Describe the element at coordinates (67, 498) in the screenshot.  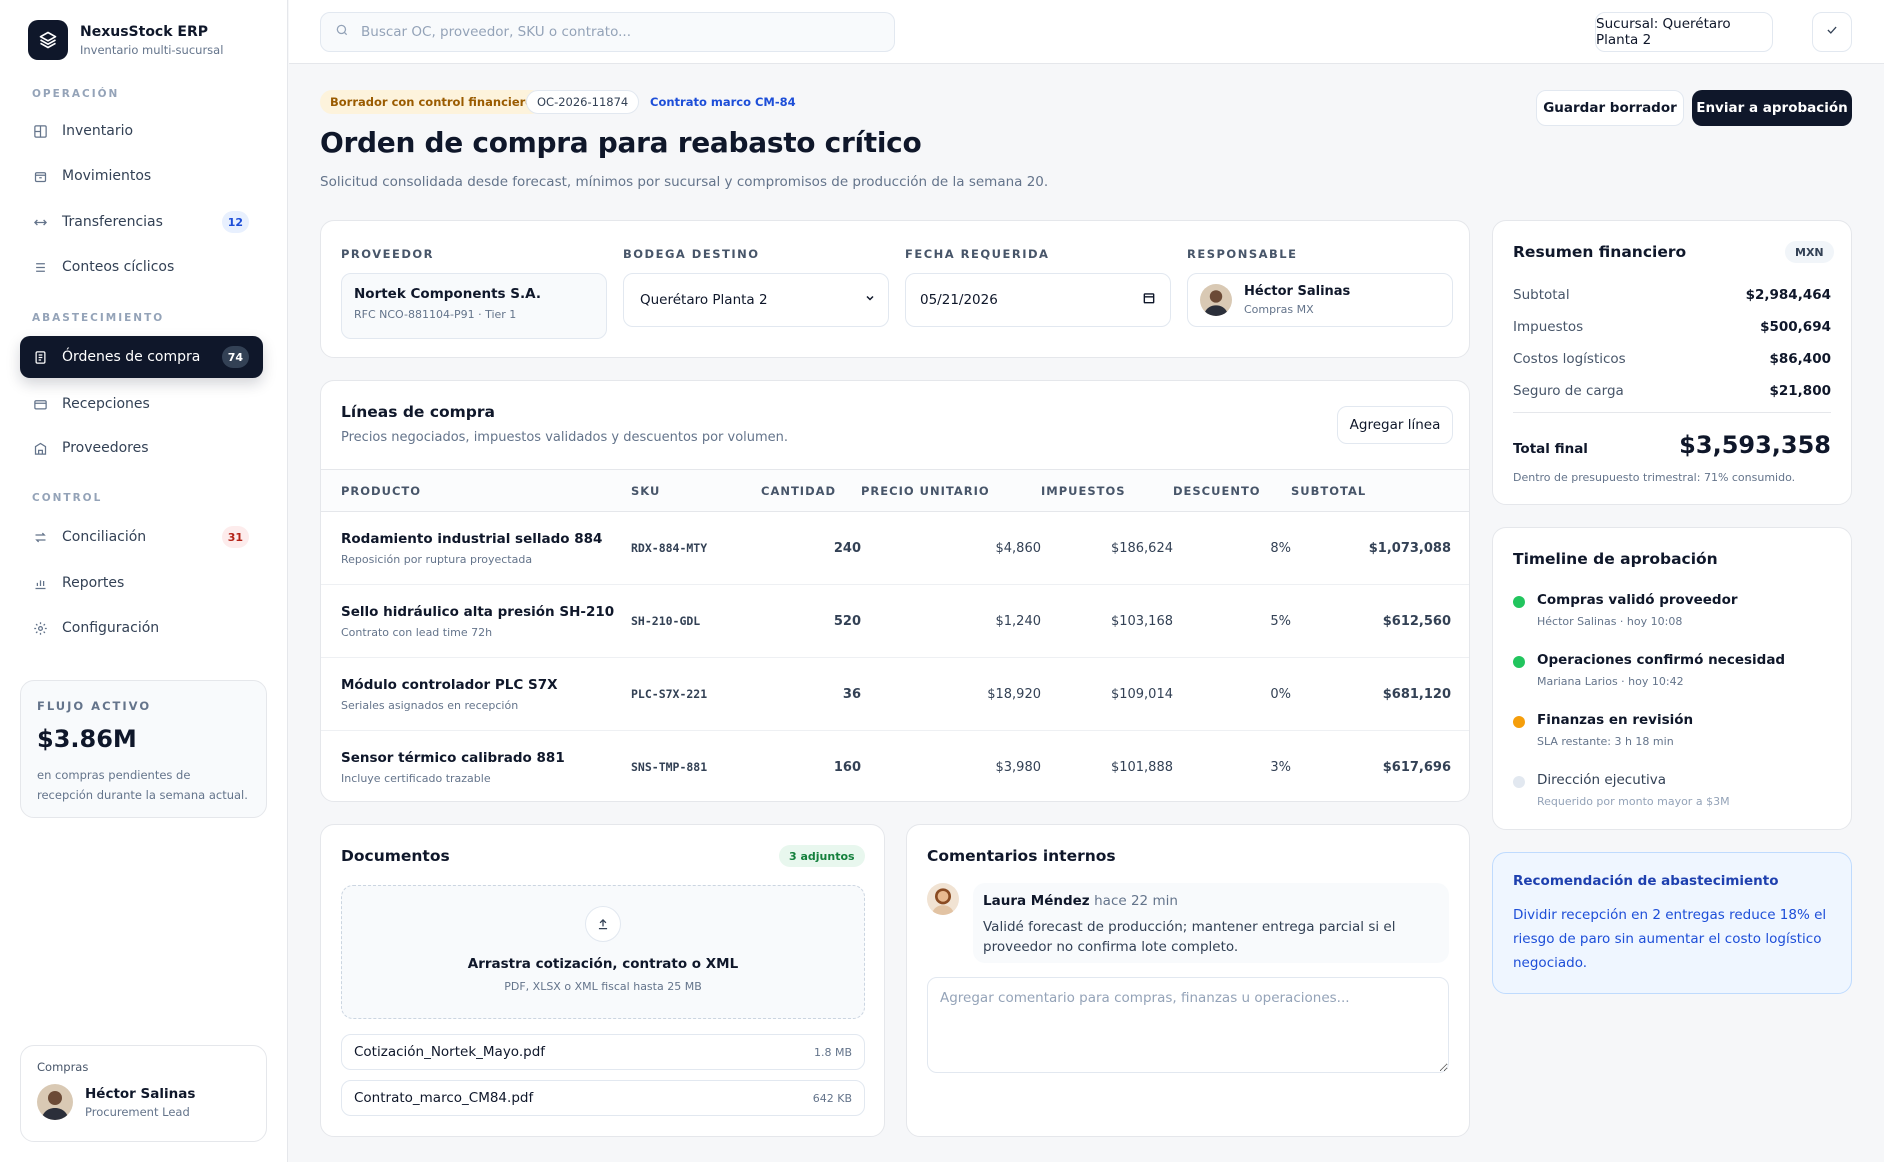
I see `nav-section-control: CONTROL` at that location.